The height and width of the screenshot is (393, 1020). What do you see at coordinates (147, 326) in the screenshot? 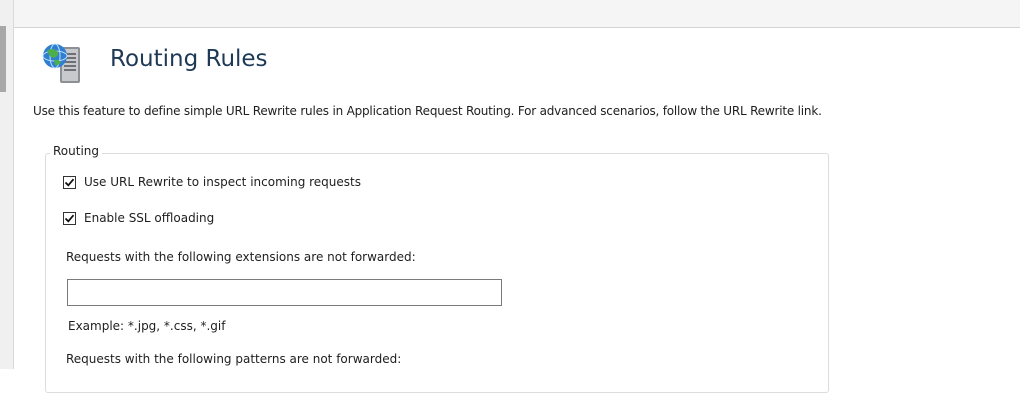
I see `extensions-example: Example: *.jpg, *.css, *.gif` at bounding box center [147, 326].